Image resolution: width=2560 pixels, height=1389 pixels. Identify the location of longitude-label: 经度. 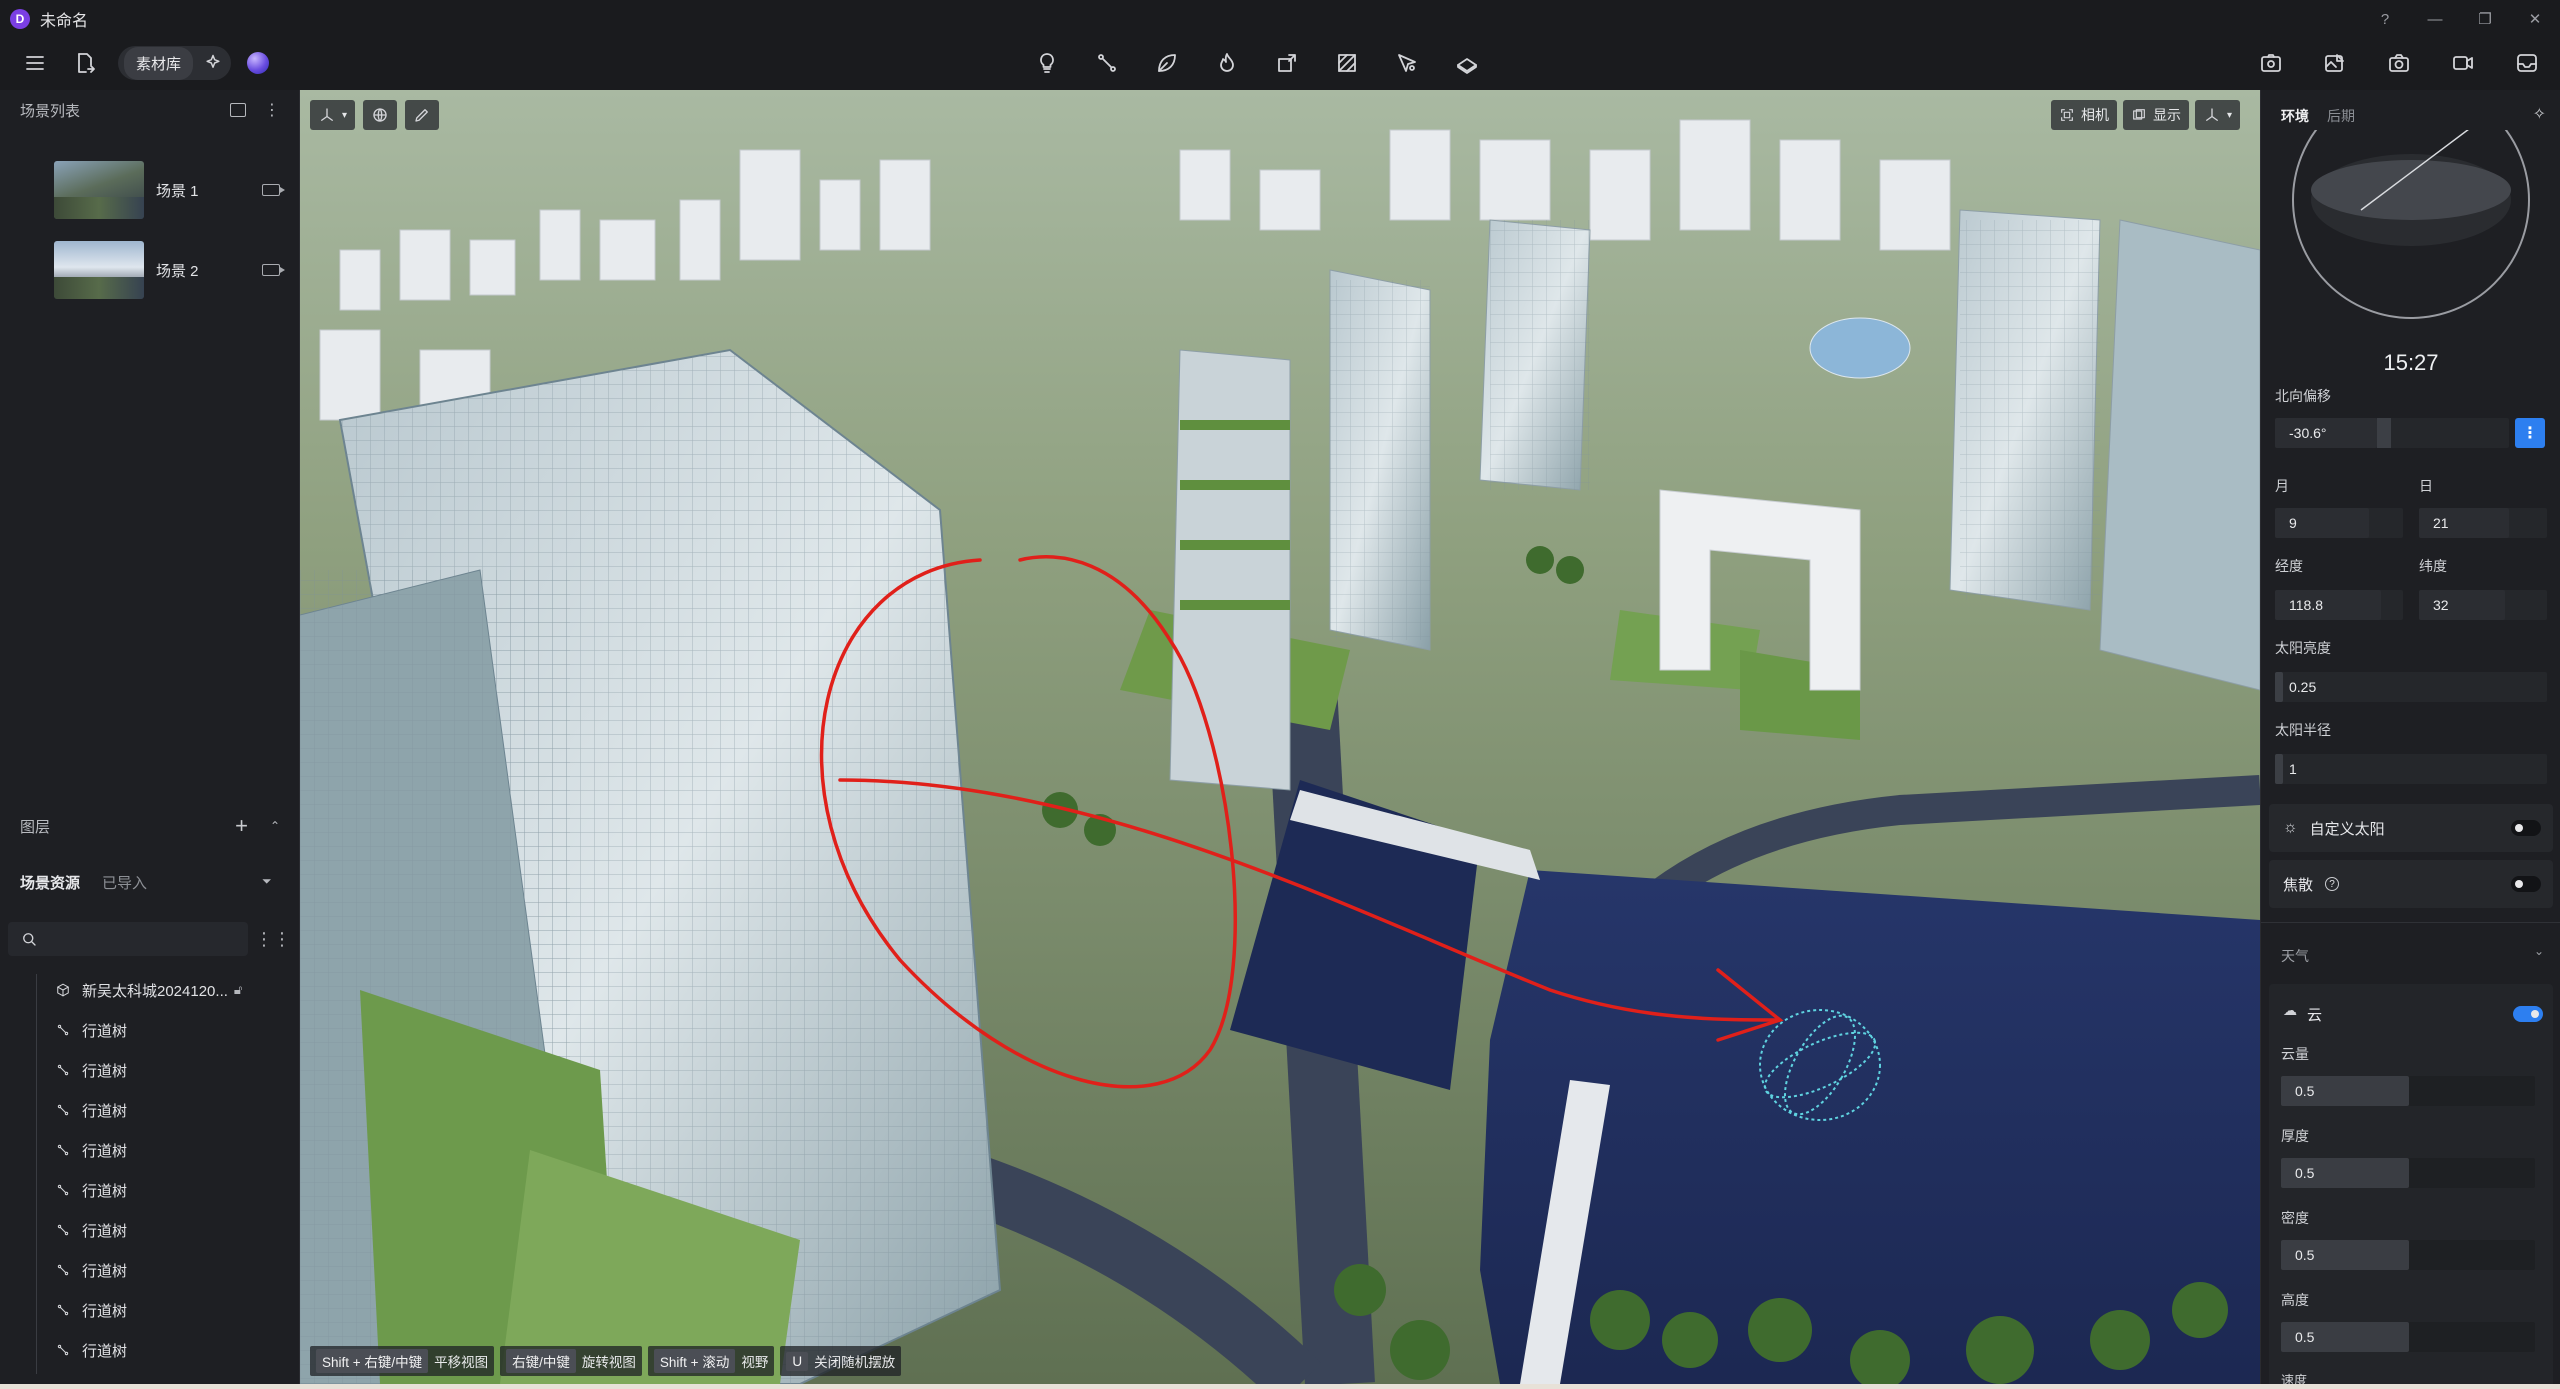
(2289, 566).